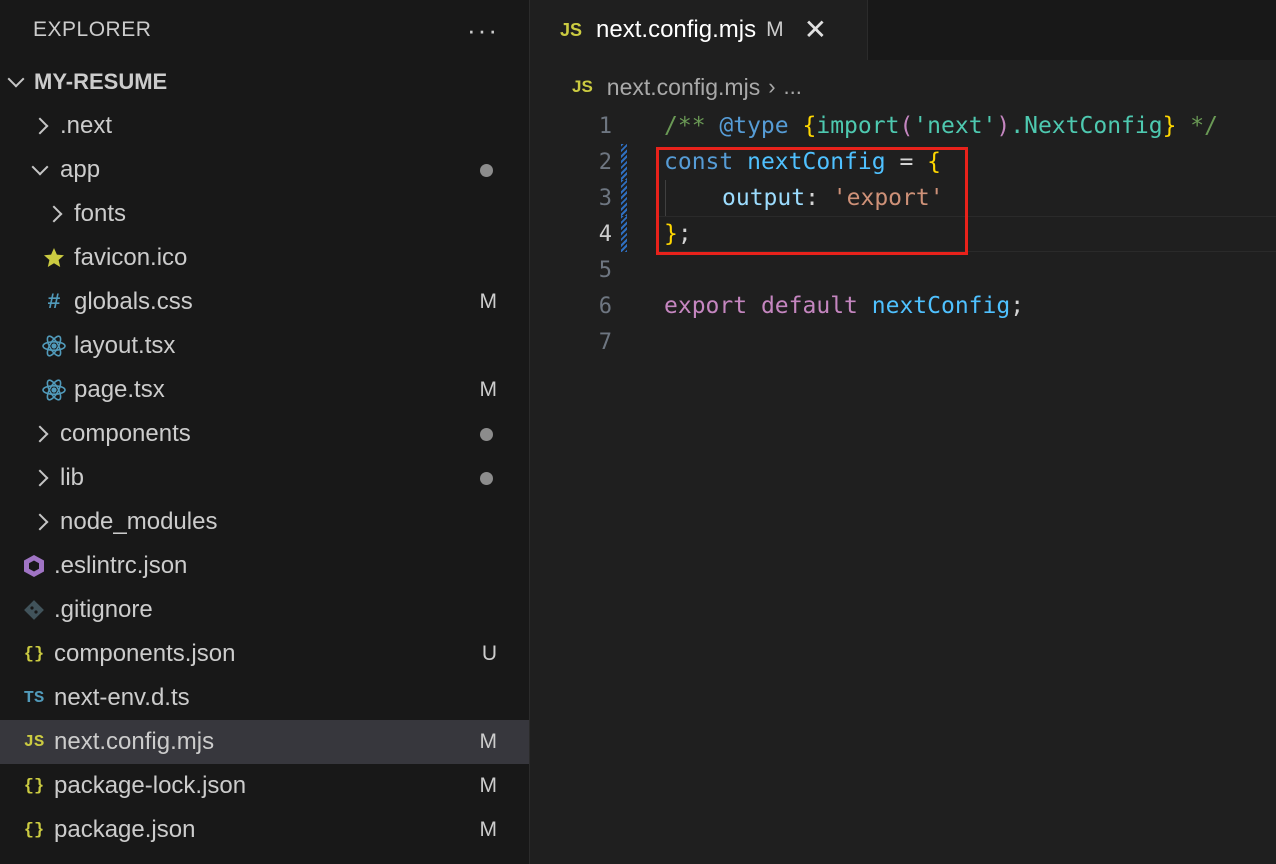  I want to click on close-icon: ✕, so click(815, 30).